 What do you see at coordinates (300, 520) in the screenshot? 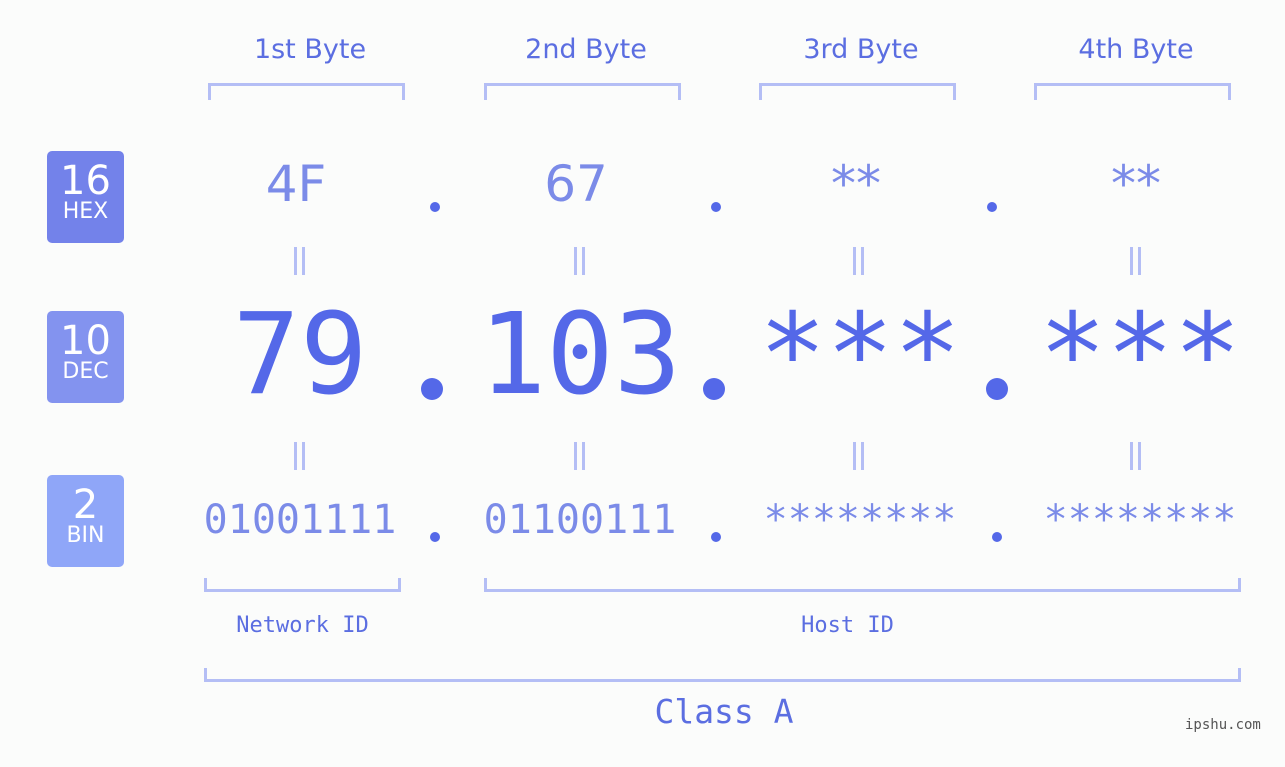
I see `bin-value-1: 01001111` at bounding box center [300, 520].